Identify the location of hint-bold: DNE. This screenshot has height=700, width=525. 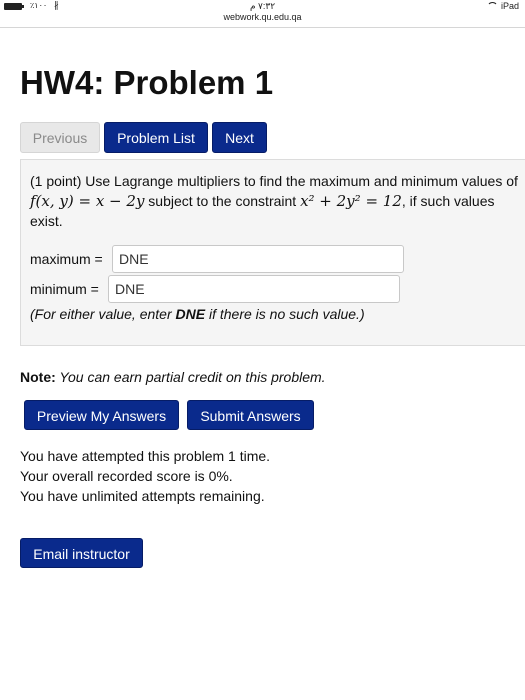
(190, 314).